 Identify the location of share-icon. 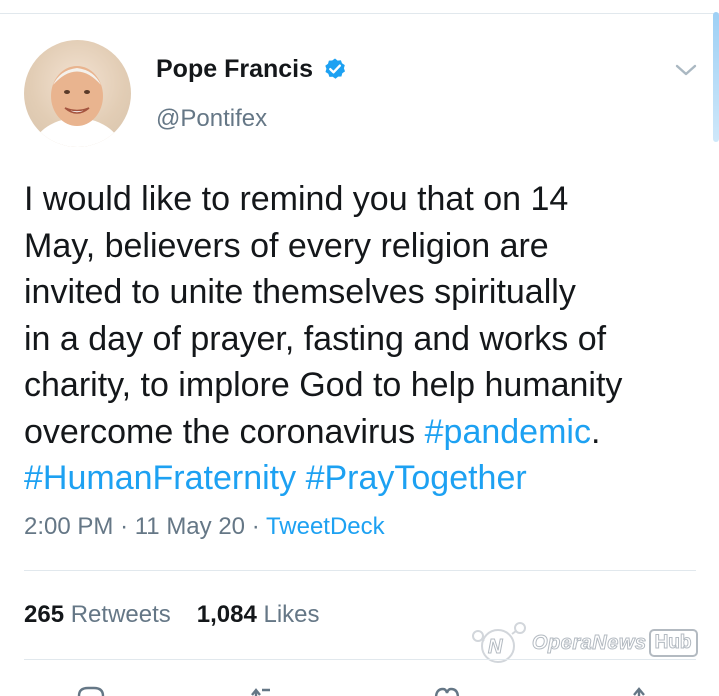
(639, 690).